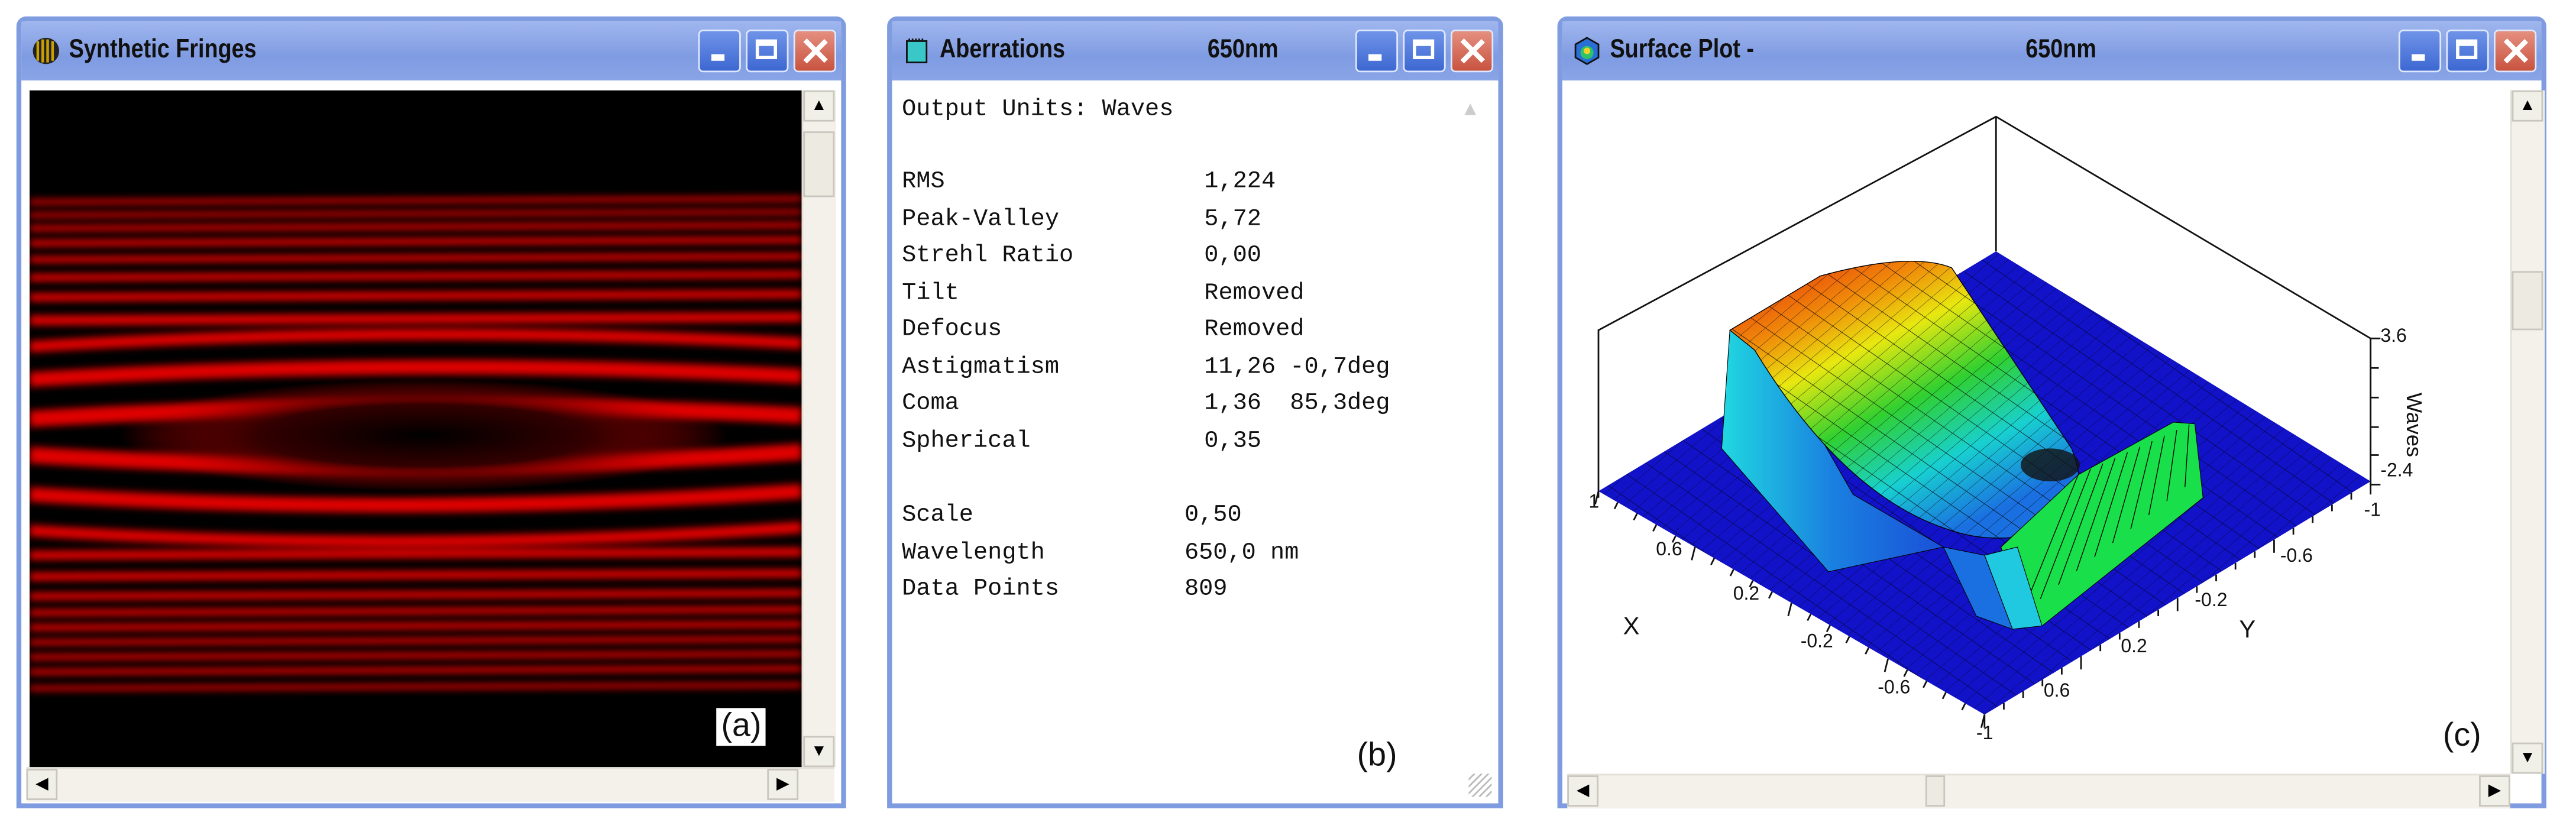  I want to click on window-title: Synthetic Fringes, so click(163, 50).